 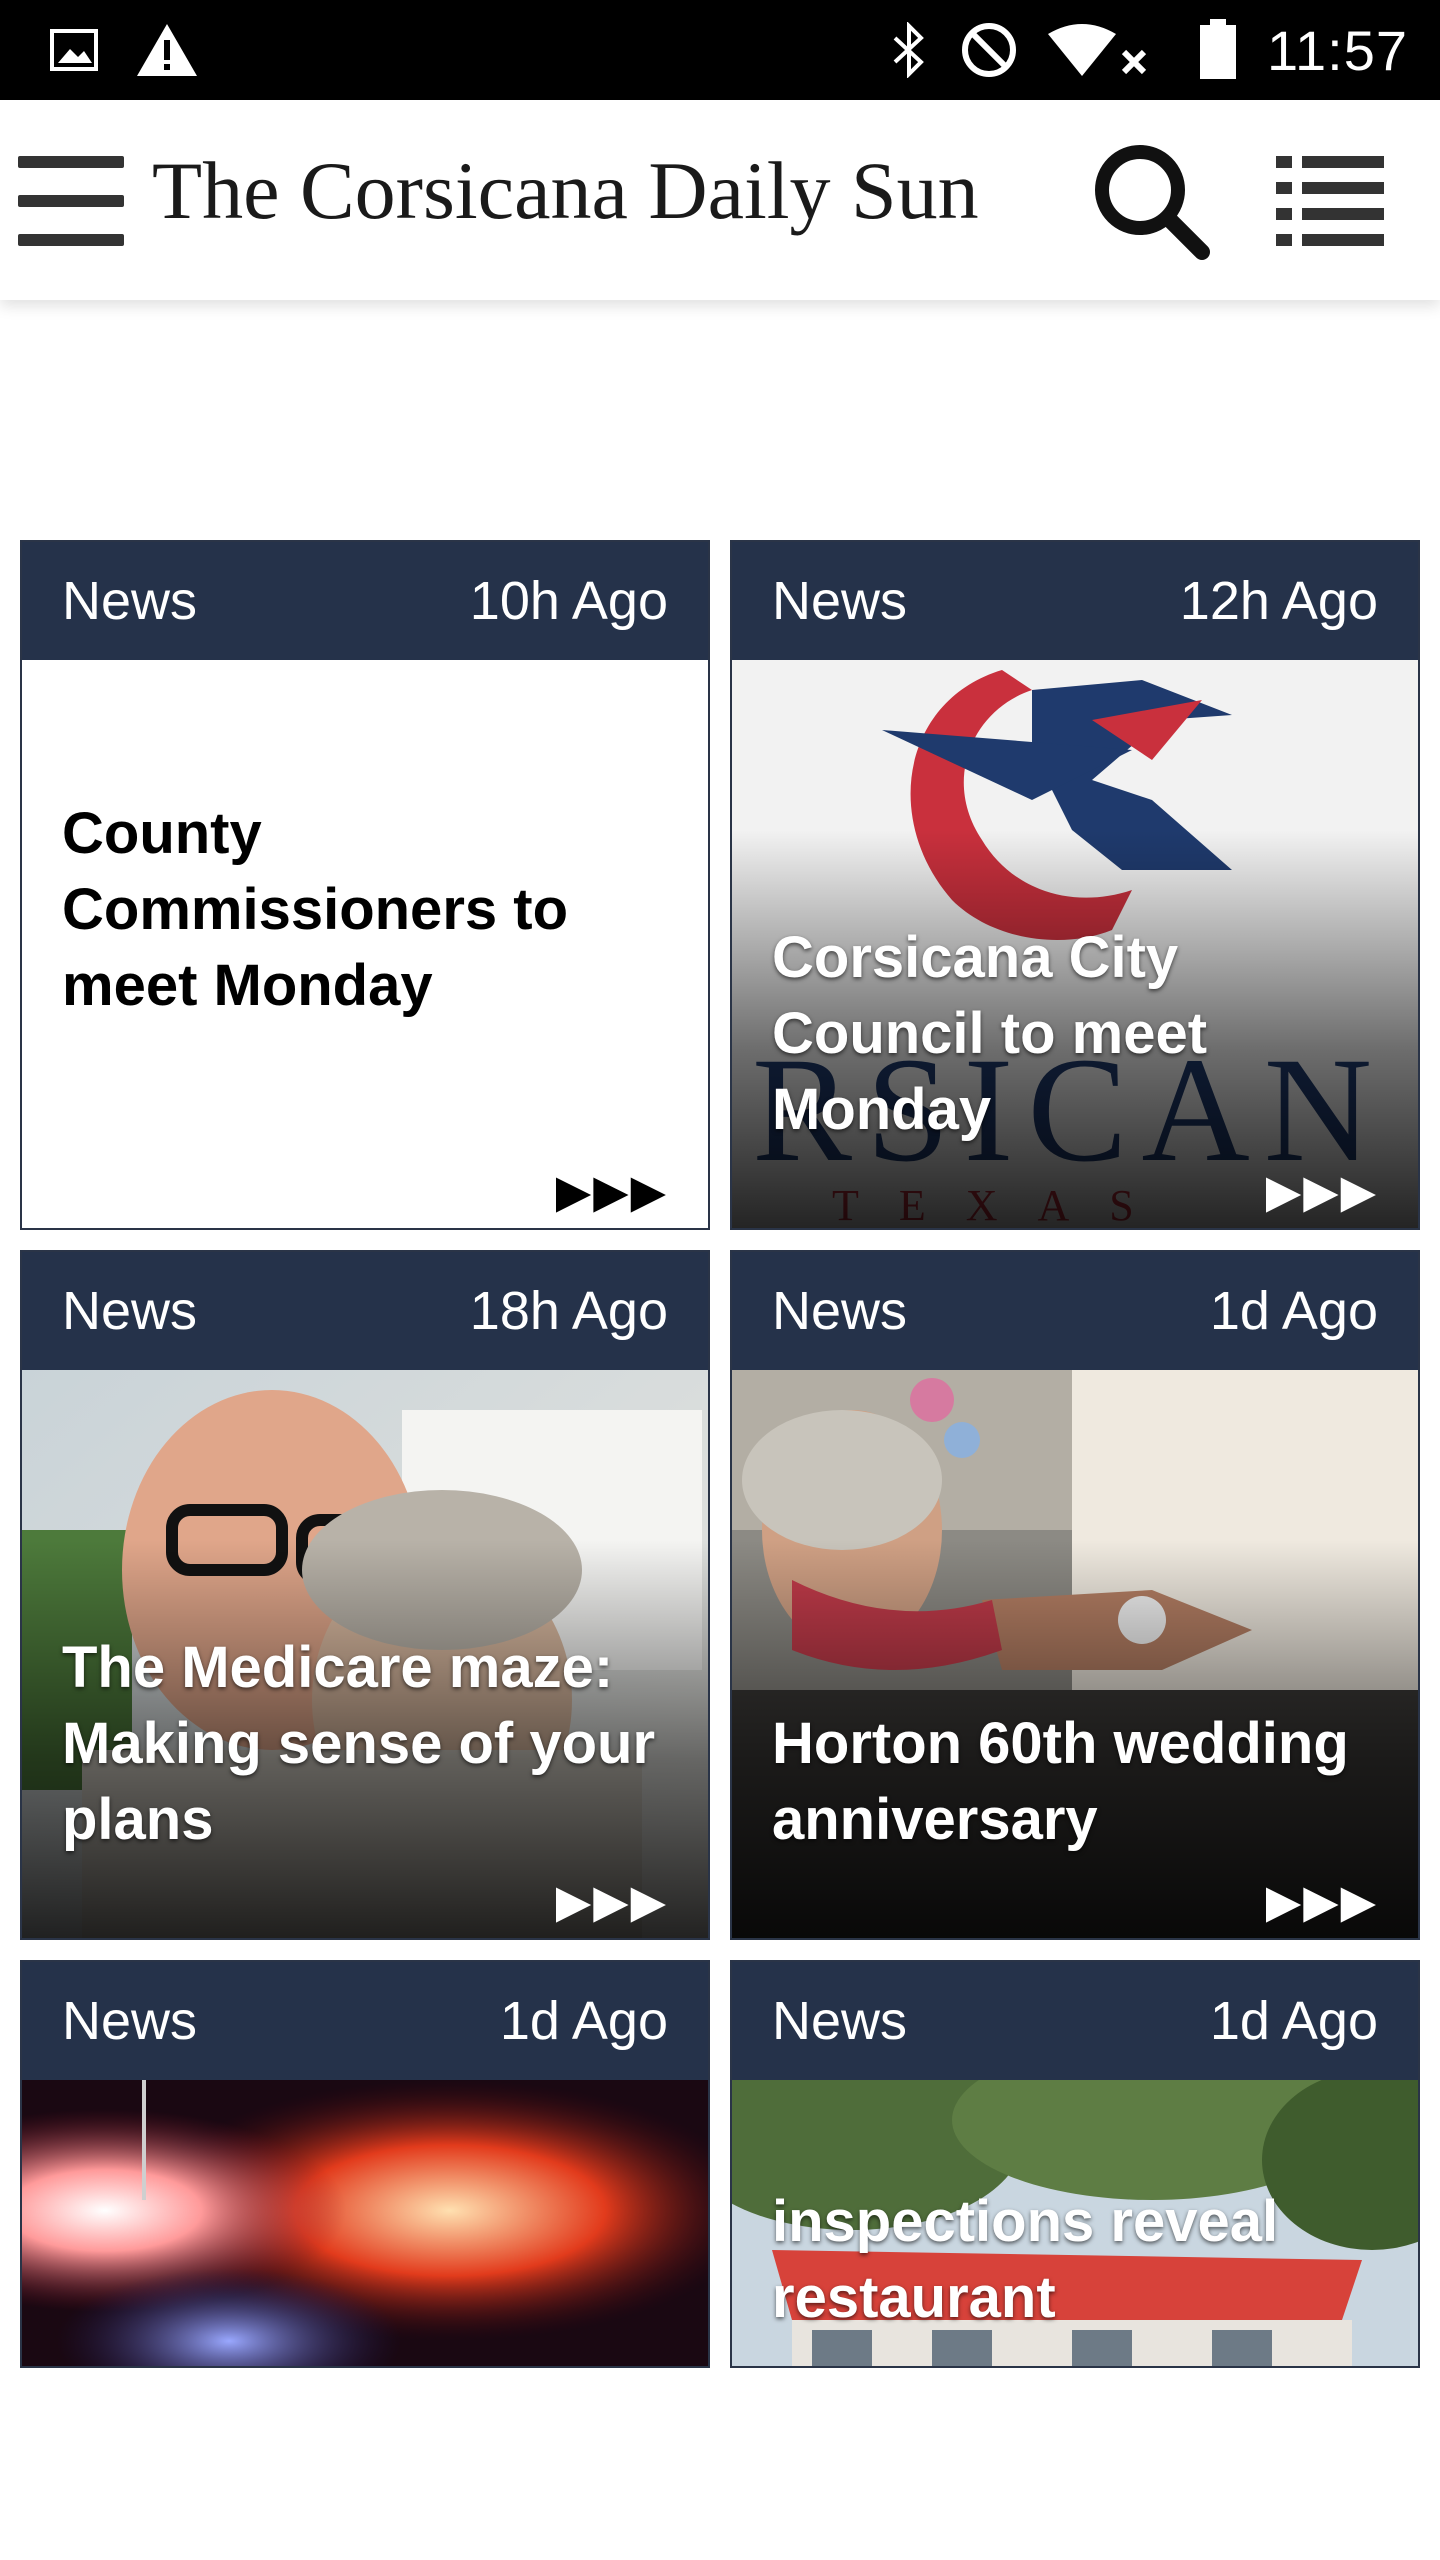 I want to click on card-headline: inspections reveal restaurant, so click(x=1080, y=2260).